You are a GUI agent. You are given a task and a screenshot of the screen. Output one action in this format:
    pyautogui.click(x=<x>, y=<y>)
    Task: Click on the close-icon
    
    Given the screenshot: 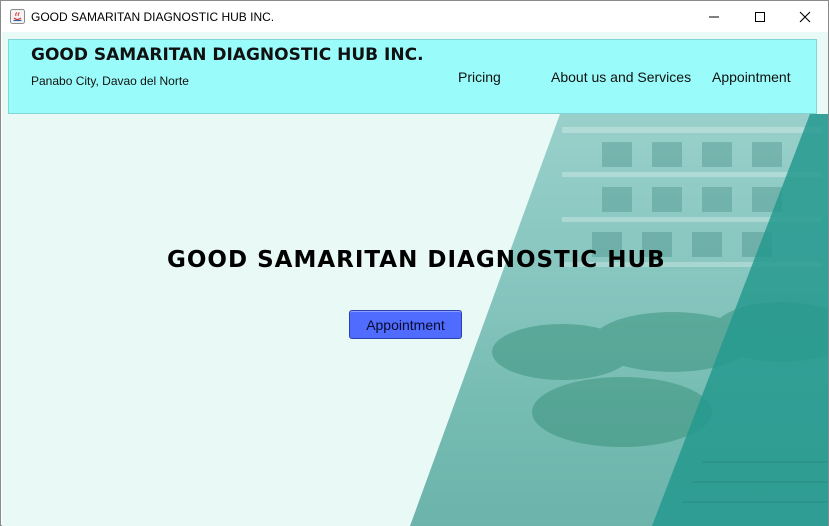 What is the action you would take?
    pyautogui.click(x=805, y=16)
    